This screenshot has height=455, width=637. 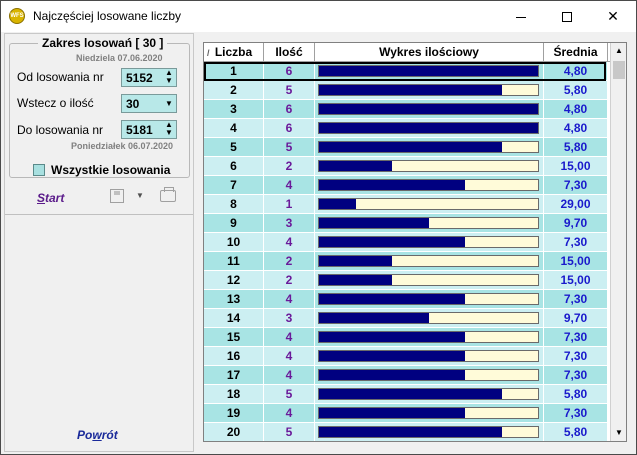 I want to click on sort-icon: /, so click(x=208, y=53).